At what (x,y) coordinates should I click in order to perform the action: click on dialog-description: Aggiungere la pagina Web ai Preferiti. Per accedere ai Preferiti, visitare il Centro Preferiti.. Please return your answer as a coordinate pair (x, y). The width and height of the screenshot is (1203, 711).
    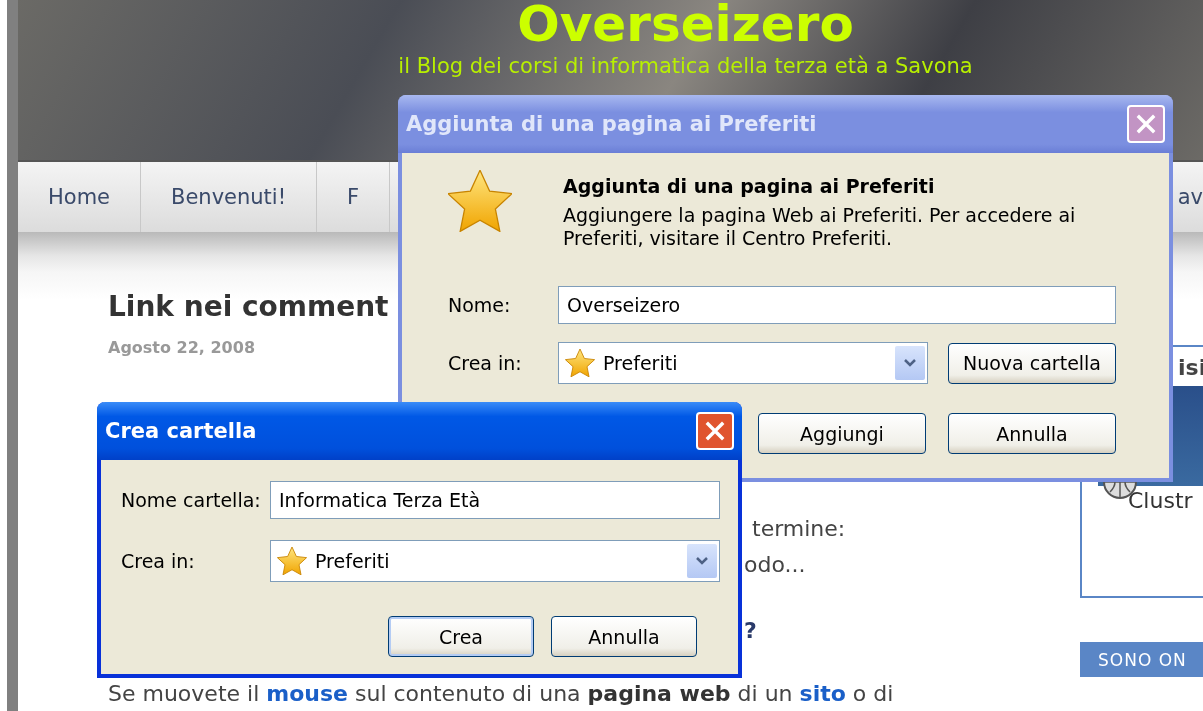
    Looking at the image, I should click on (820, 227).